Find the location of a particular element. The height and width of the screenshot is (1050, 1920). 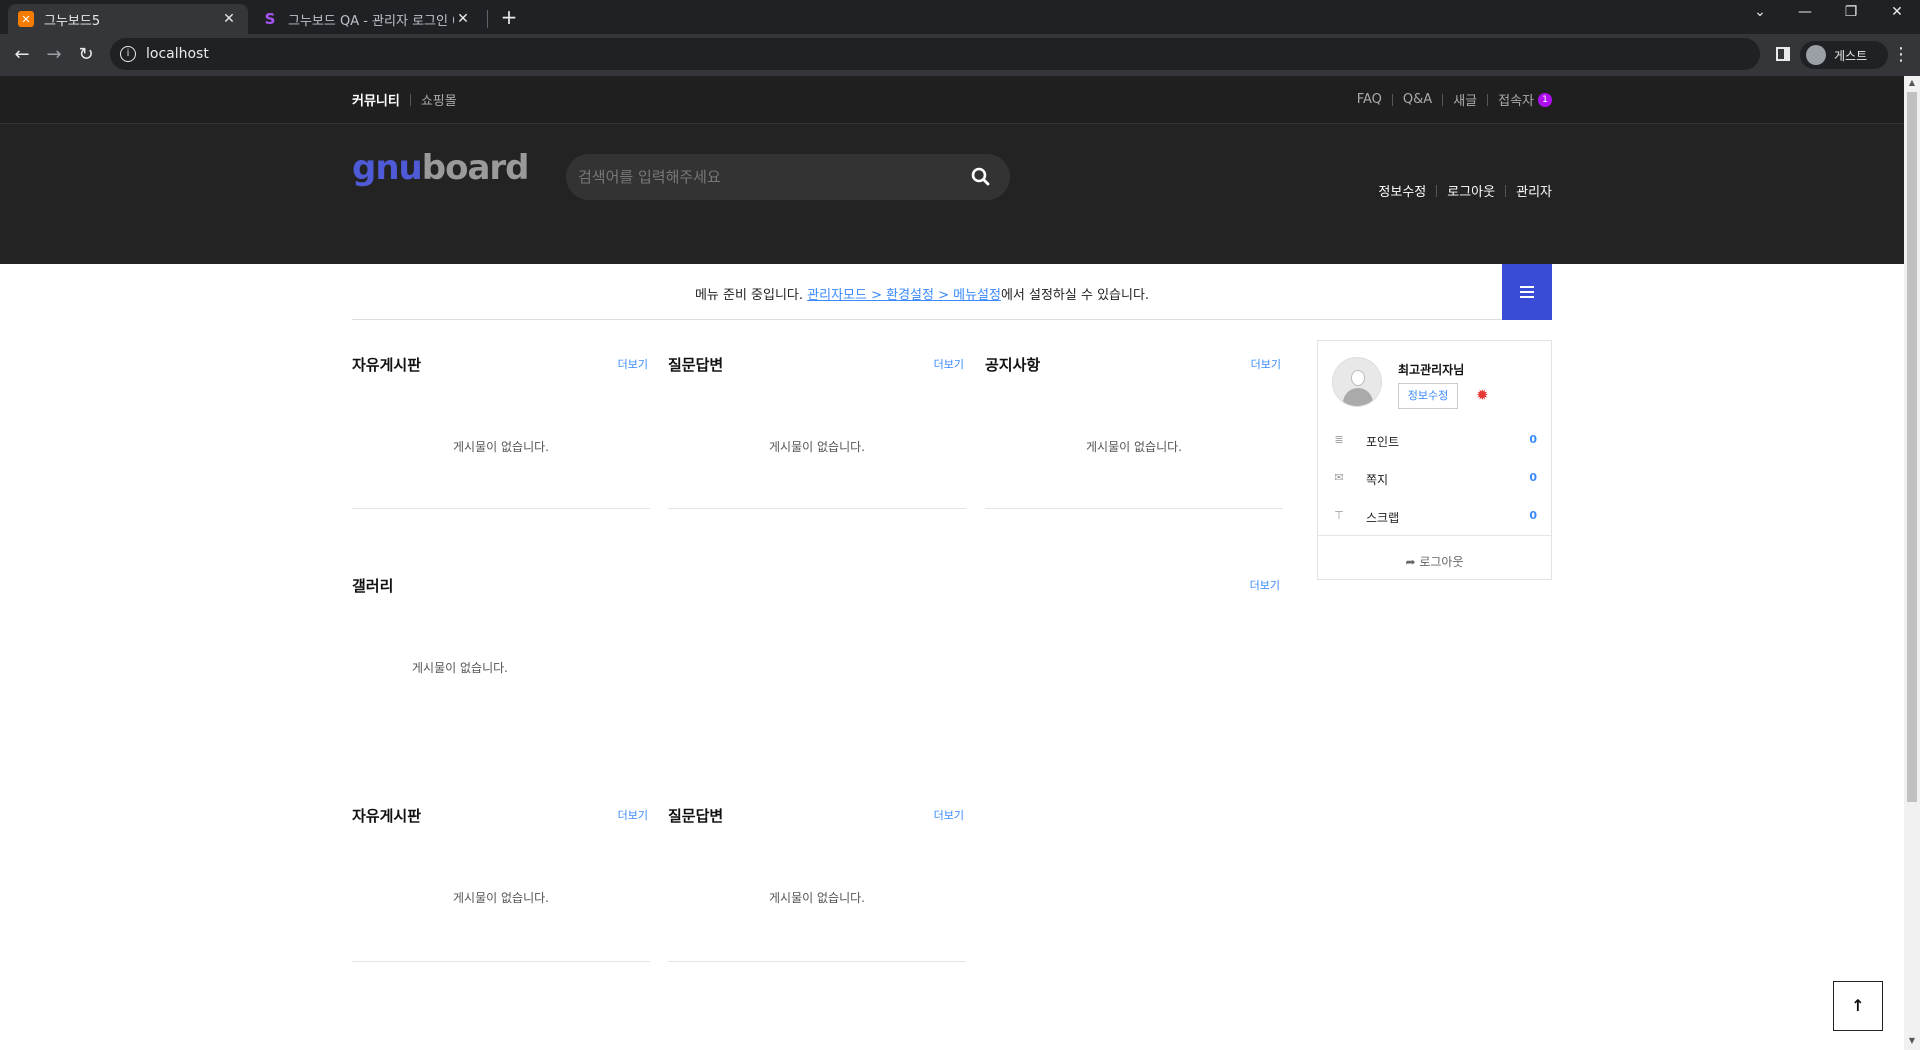

row-label: 쪽지 is located at coordinates (1377, 480).